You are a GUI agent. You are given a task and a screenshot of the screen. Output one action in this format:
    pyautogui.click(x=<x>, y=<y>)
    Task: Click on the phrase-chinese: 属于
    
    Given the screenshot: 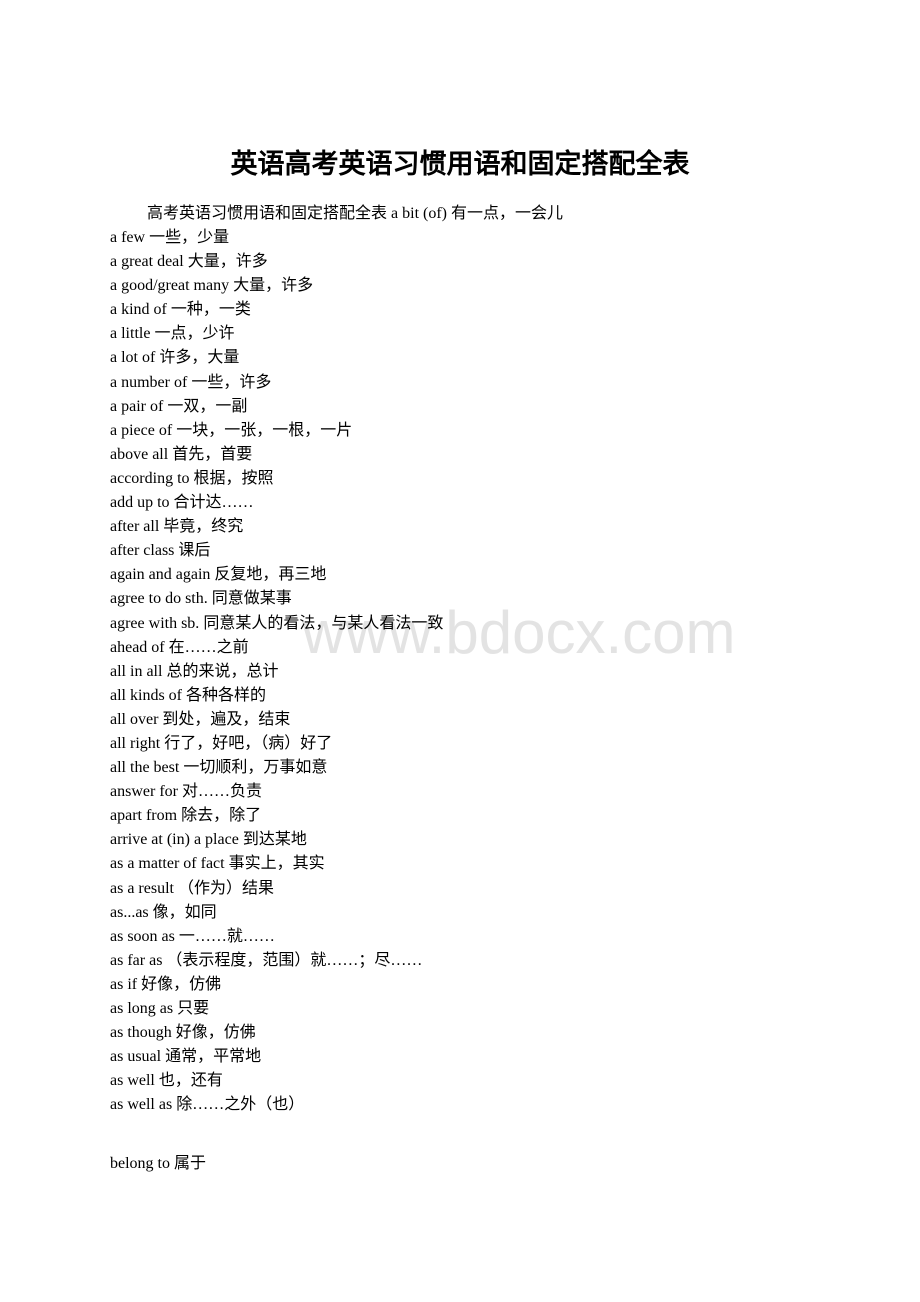 What is the action you would take?
    pyautogui.click(x=190, y=1163)
    